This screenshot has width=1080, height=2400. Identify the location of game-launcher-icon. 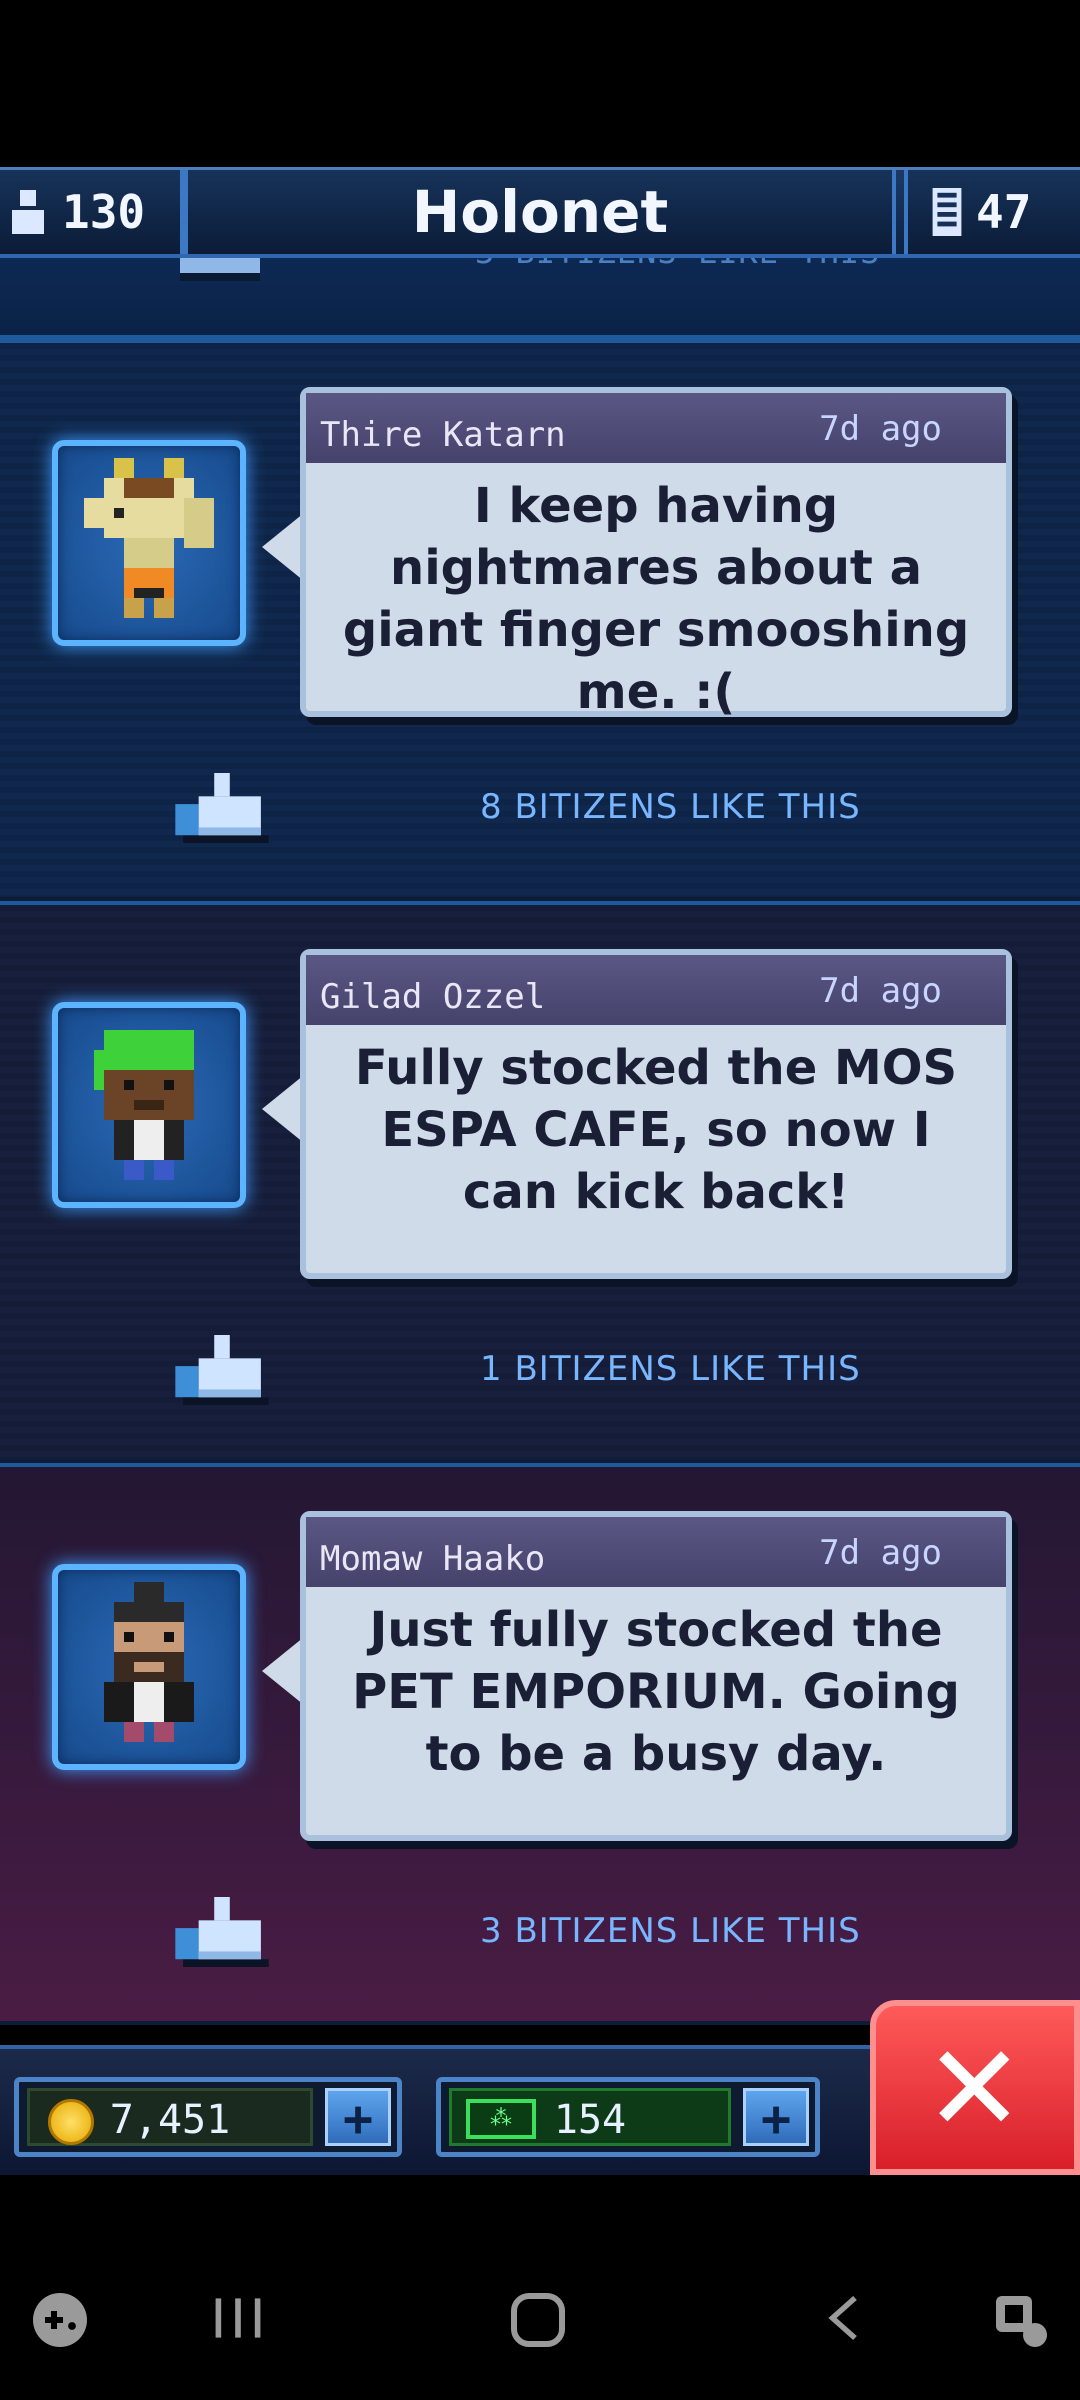
(60, 2320).